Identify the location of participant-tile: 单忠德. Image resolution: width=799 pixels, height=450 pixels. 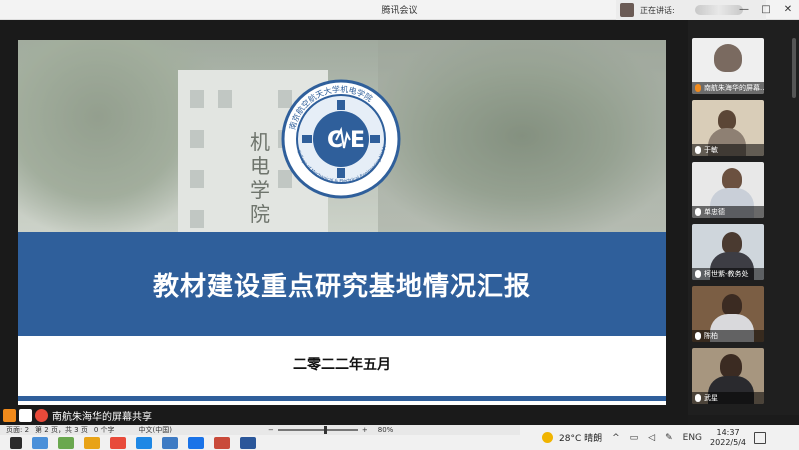
(728, 190).